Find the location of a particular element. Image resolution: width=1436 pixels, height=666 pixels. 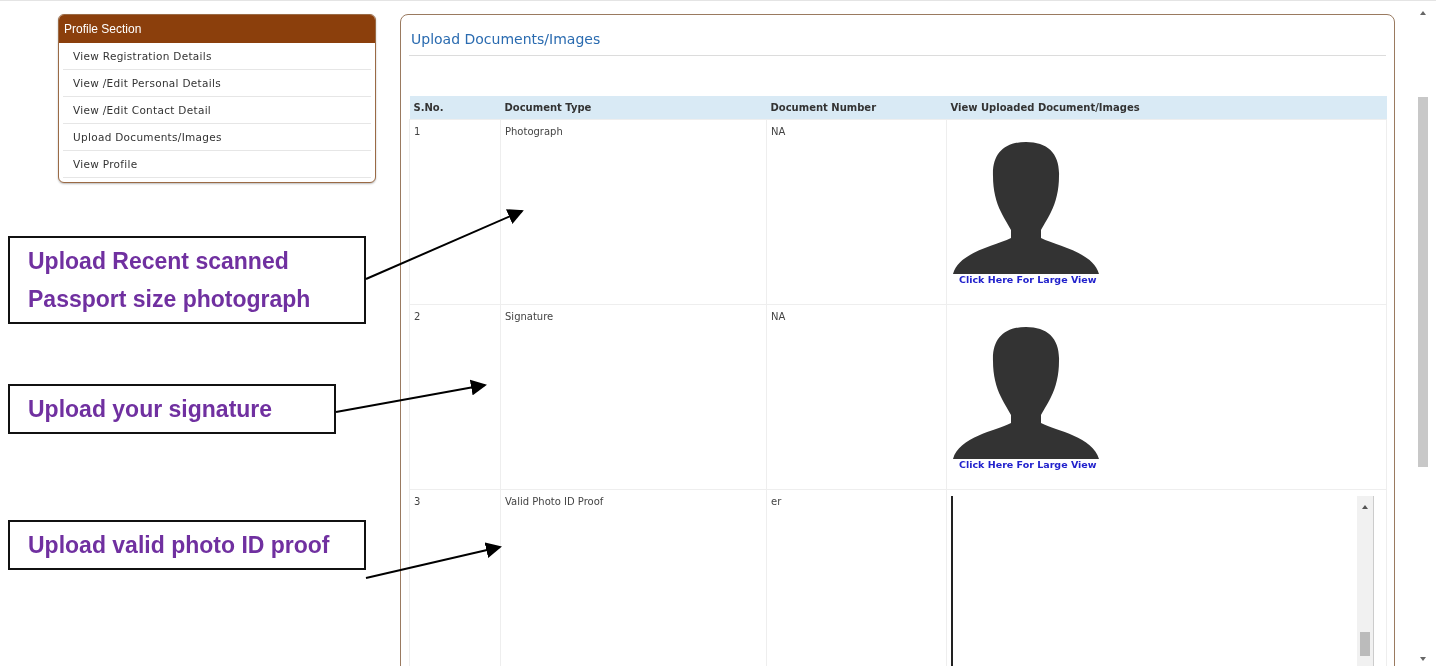

column-header: Document Type is located at coordinates (633, 108).